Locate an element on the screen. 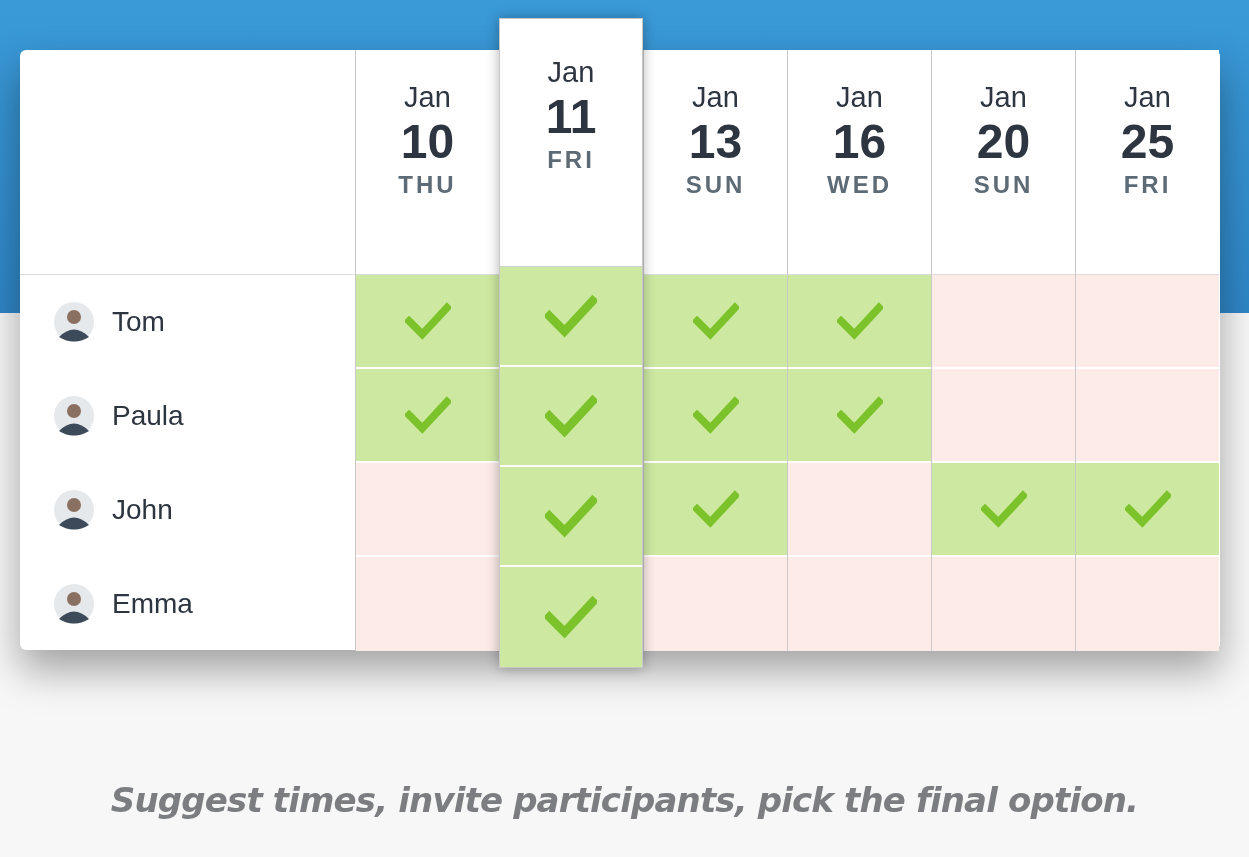 The width and height of the screenshot is (1249, 857). date-header: Jan 10 THU is located at coordinates (427, 162).